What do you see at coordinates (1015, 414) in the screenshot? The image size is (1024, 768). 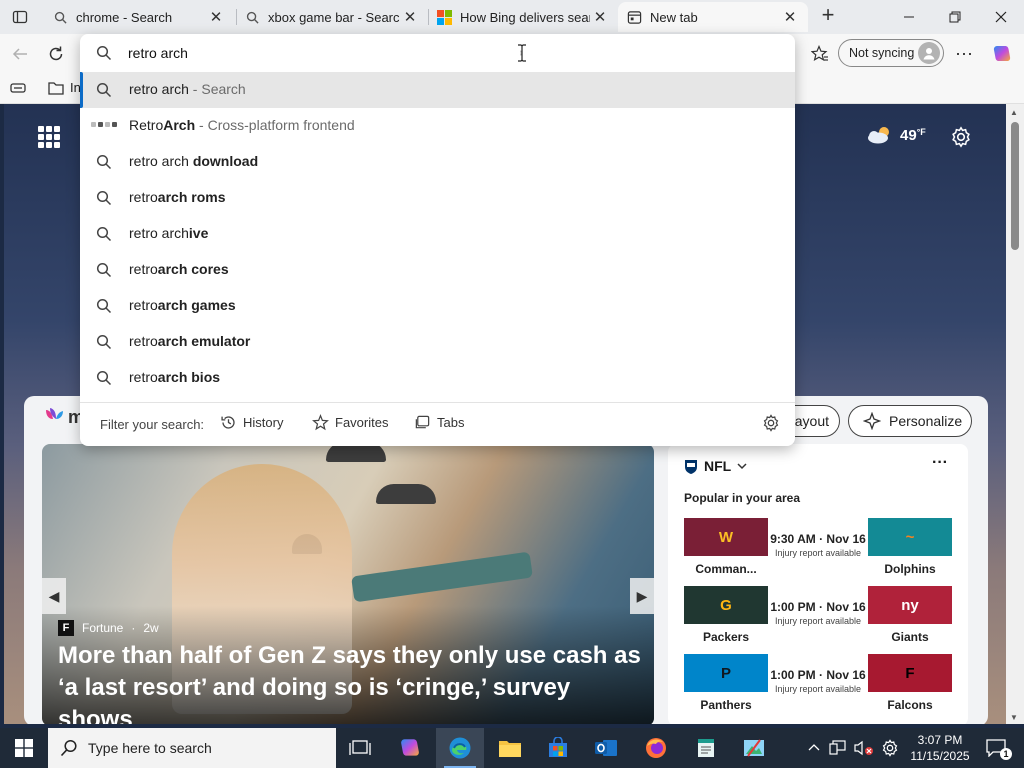 I see `page-scrollbar: ▲ ▼` at bounding box center [1015, 414].